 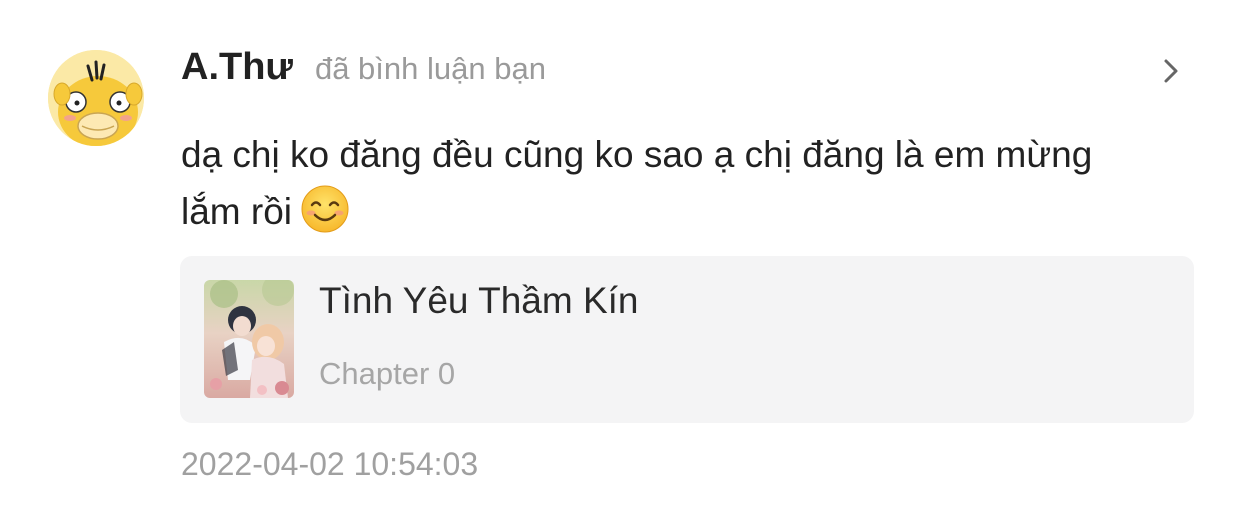 What do you see at coordinates (325, 209) in the screenshot?
I see `smiling-face-icon` at bounding box center [325, 209].